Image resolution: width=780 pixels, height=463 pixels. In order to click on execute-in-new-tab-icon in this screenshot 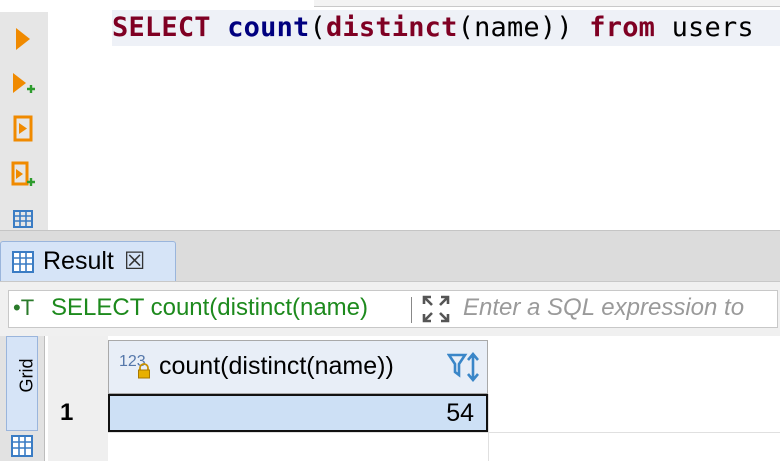, I will do `click(23, 85)`.